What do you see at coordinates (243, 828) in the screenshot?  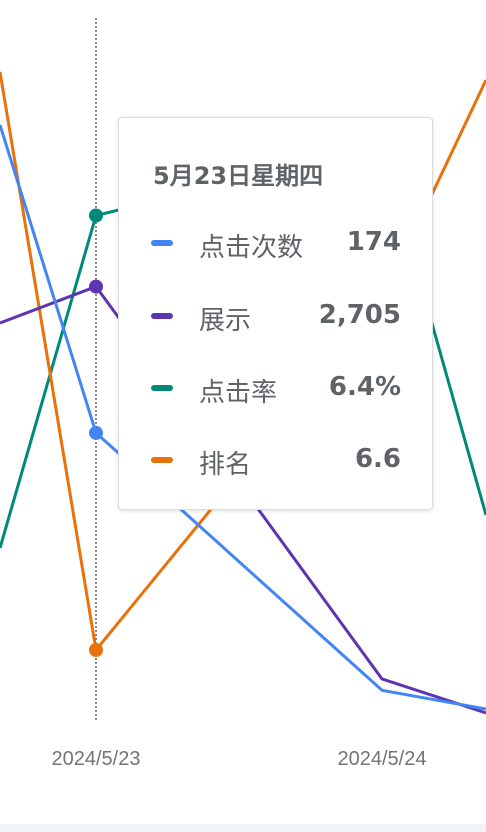 I see `footer-strip` at bounding box center [243, 828].